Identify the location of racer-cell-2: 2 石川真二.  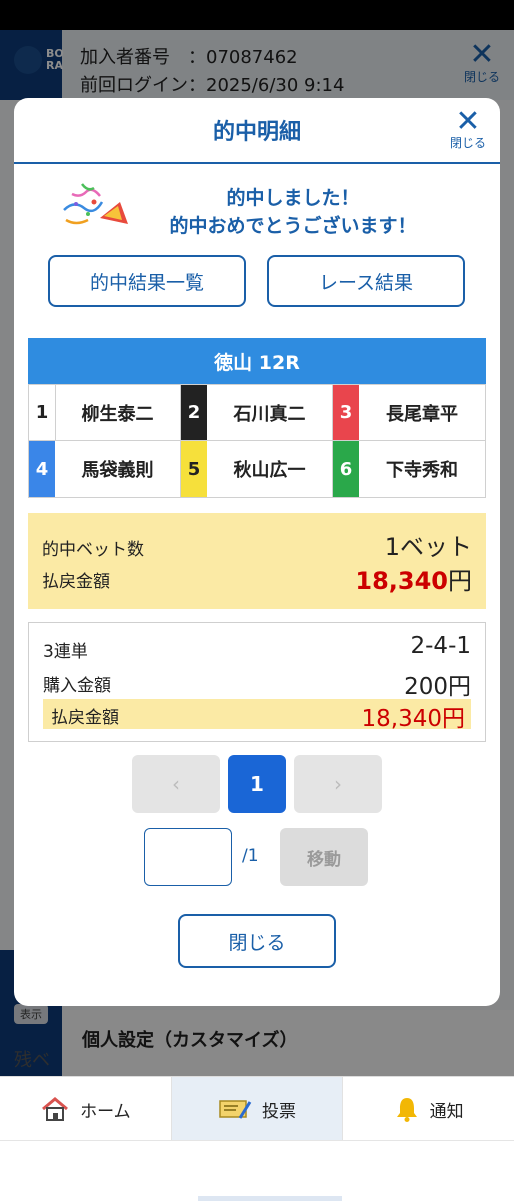
(257, 413).